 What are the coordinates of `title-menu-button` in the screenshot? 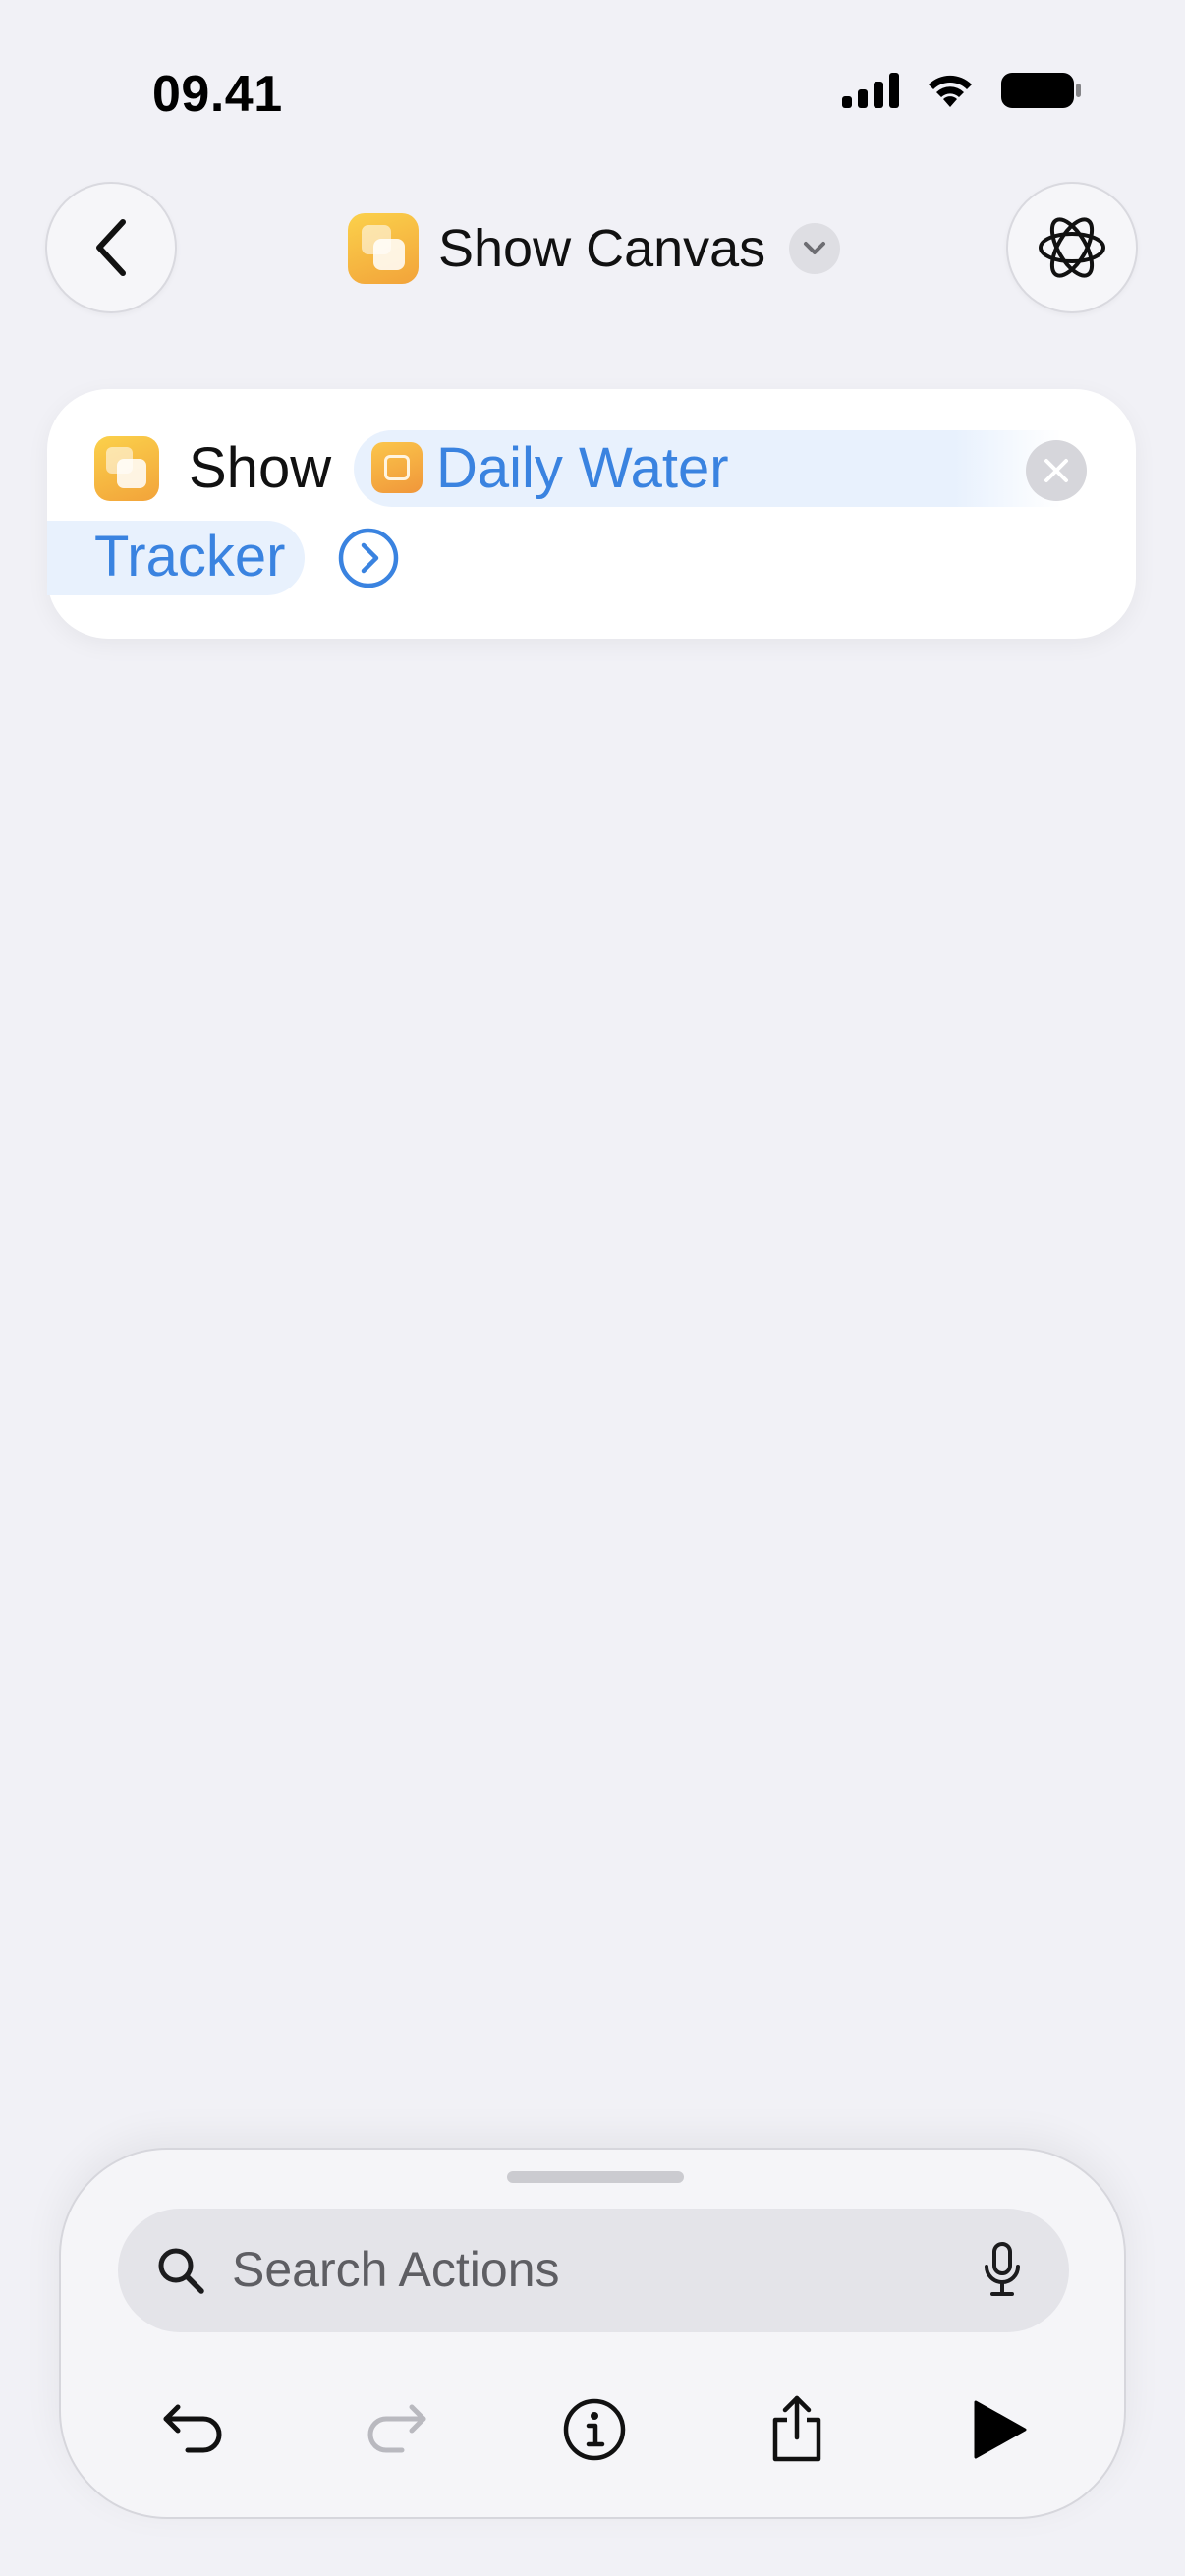 It's located at (815, 248).